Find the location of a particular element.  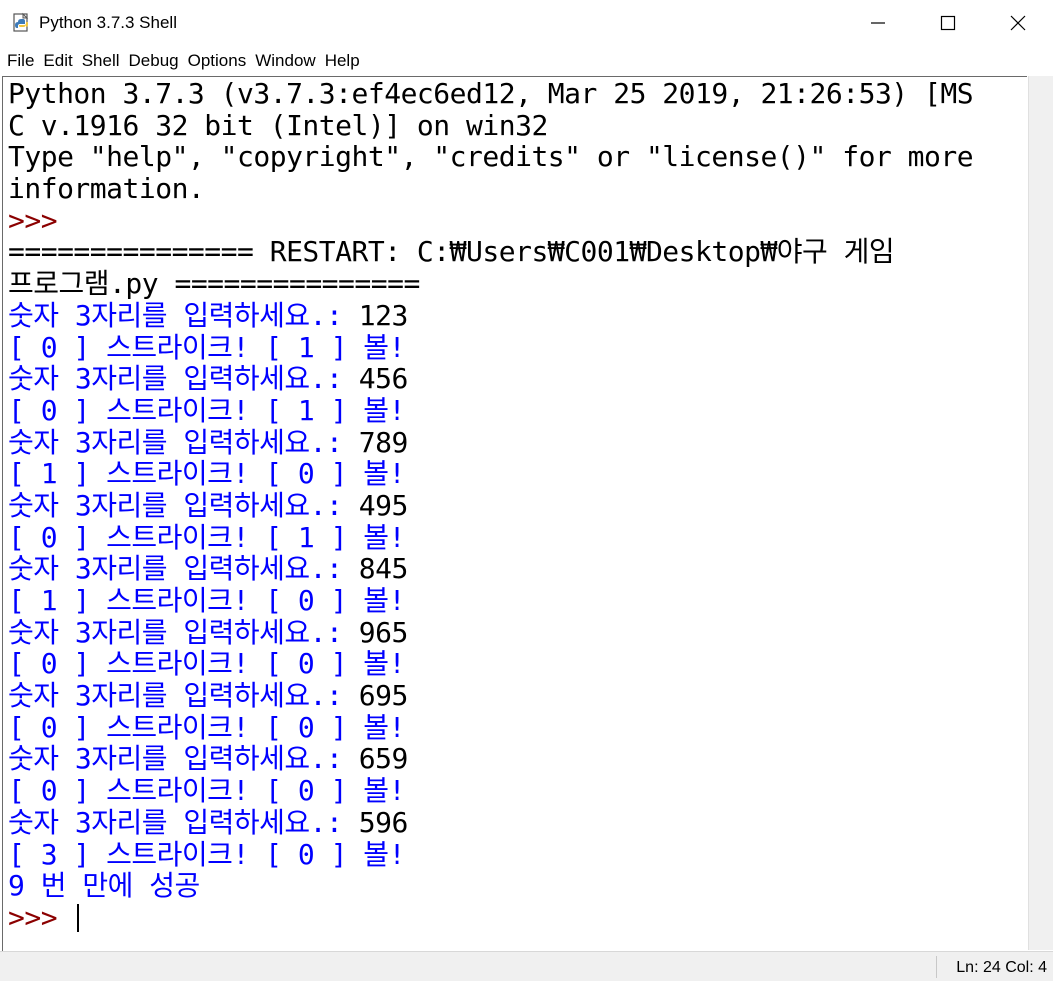

menu-file: File is located at coordinates (20, 61).